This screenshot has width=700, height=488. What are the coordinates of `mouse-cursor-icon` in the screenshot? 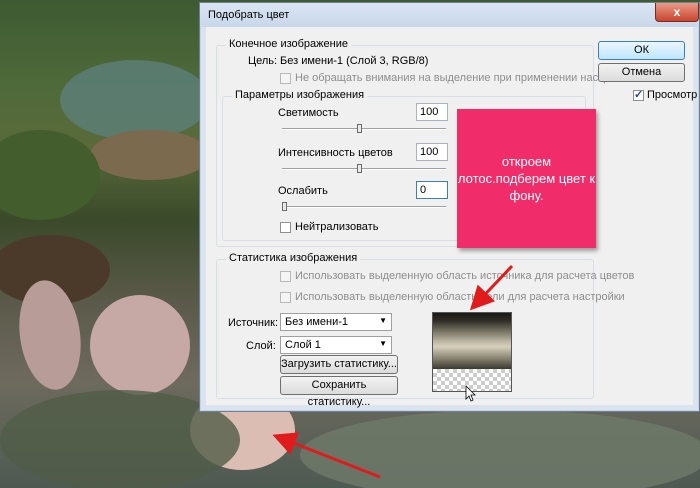 It's located at (470, 393).